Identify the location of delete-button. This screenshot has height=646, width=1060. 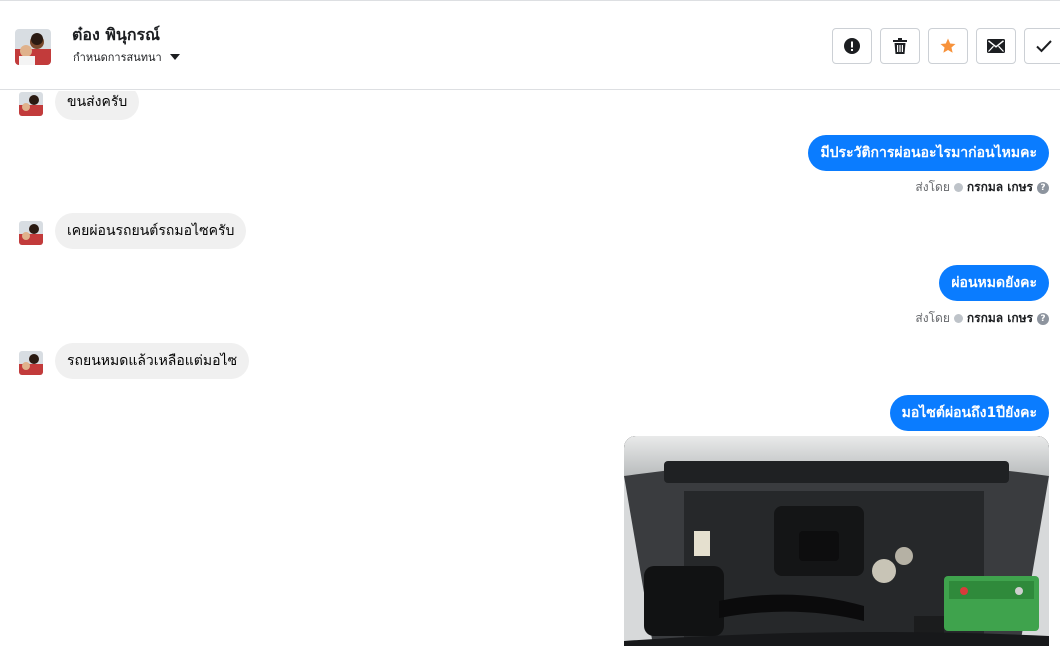
(900, 46).